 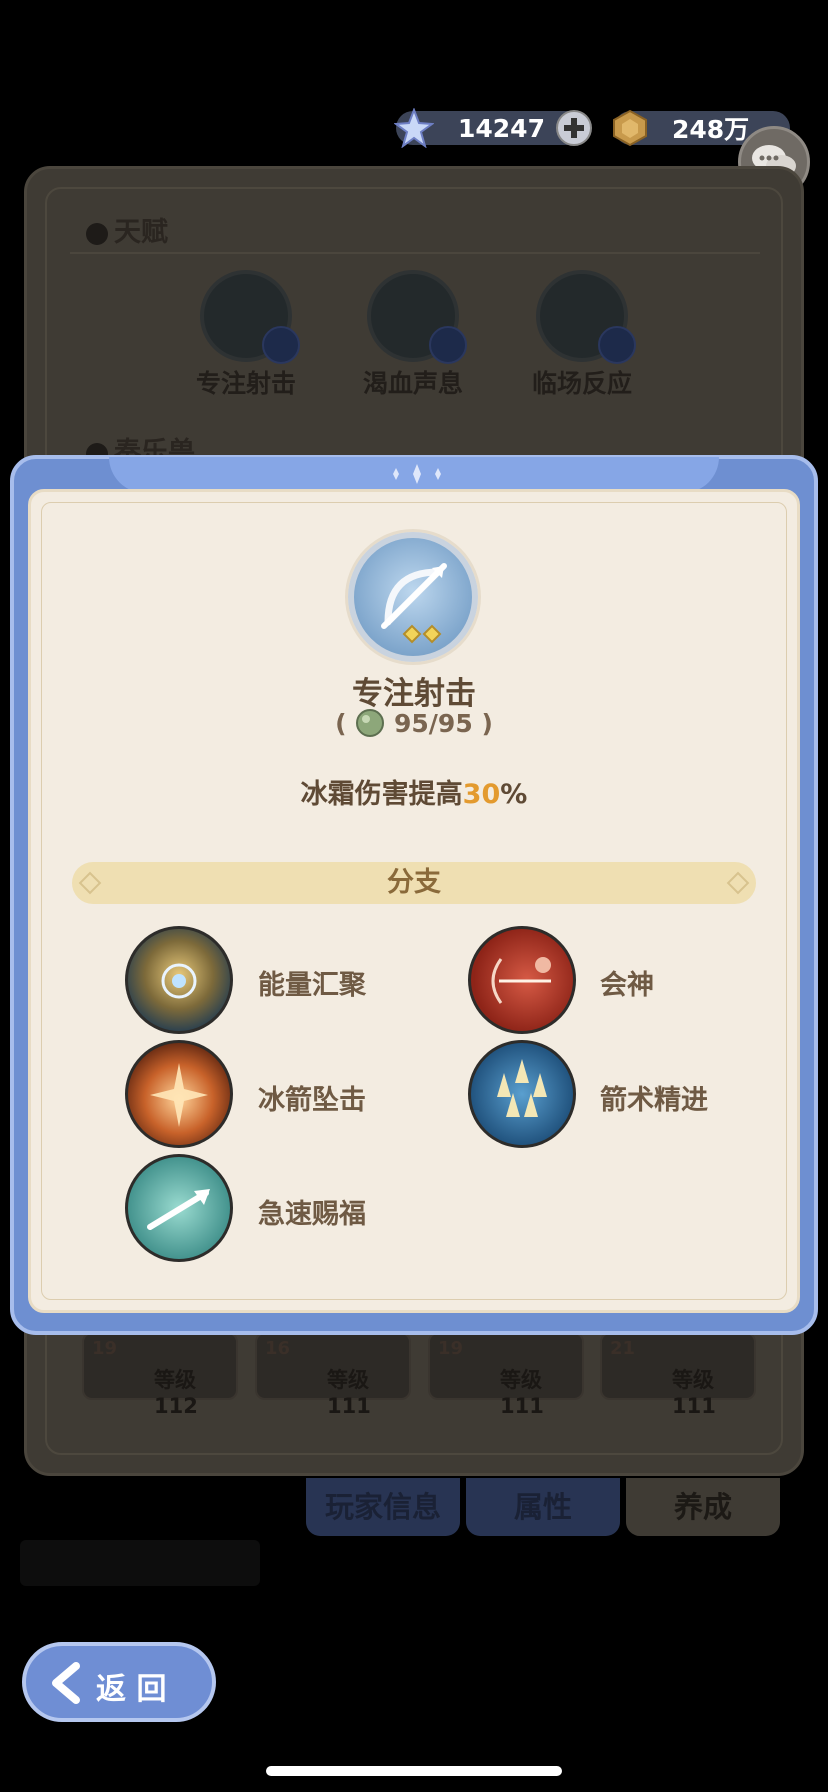 I want to click on talent-name-3: 临场反应, so click(x=581, y=383).